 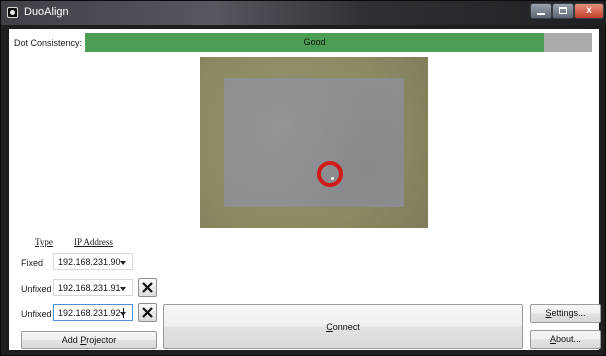 I want to click on ip-address-value-1: 192.168.231.90, so click(x=89, y=262).